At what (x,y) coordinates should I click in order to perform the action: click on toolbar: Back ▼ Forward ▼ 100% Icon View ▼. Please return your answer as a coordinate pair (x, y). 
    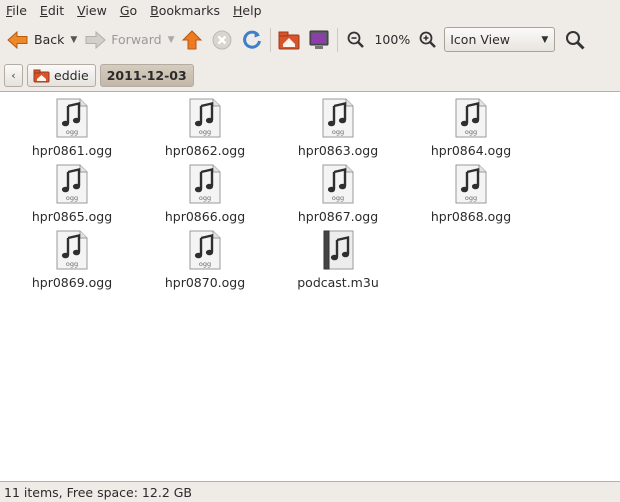
    Looking at the image, I should click on (310, 39).